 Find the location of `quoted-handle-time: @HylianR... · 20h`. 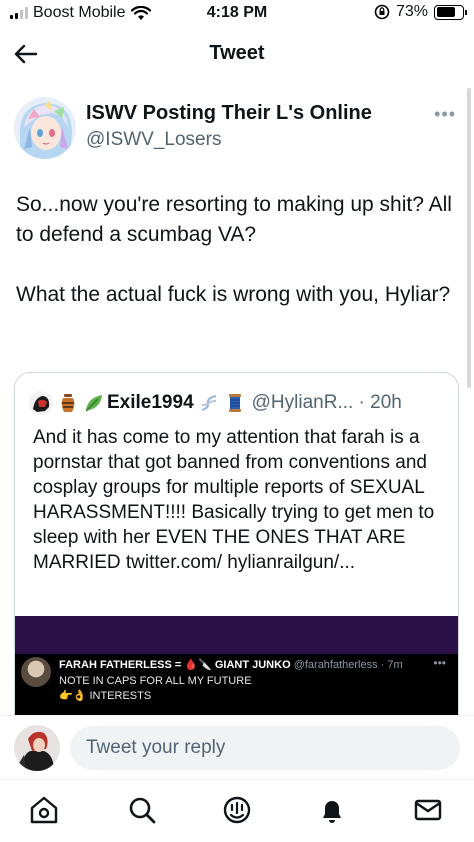

quoted-handle-time: @HylianR... · 20h is located at coordinates (326, 402).